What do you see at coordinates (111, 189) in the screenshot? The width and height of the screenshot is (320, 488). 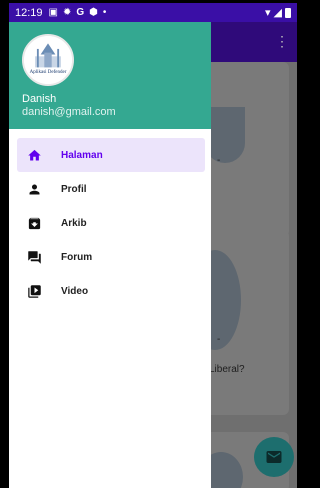 I see `menu-item-profil: Profil` at bounding box center [111, 189].